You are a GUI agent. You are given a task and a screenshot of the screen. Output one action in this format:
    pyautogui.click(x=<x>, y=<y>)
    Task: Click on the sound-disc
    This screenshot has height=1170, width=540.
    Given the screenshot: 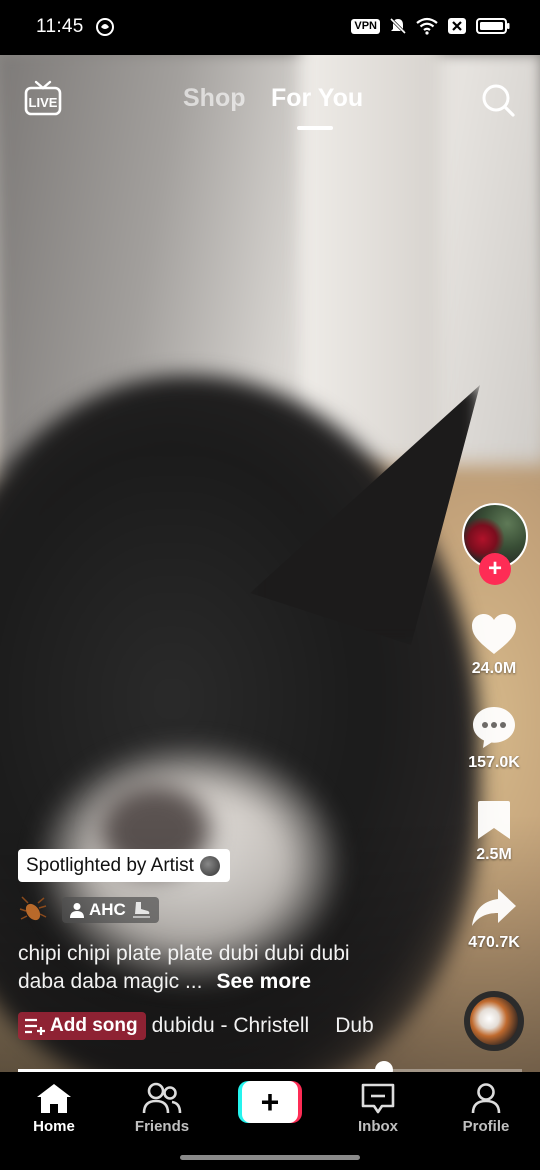 What is the action you would take?
    pyautogui.click(x=494, y=1021)
    